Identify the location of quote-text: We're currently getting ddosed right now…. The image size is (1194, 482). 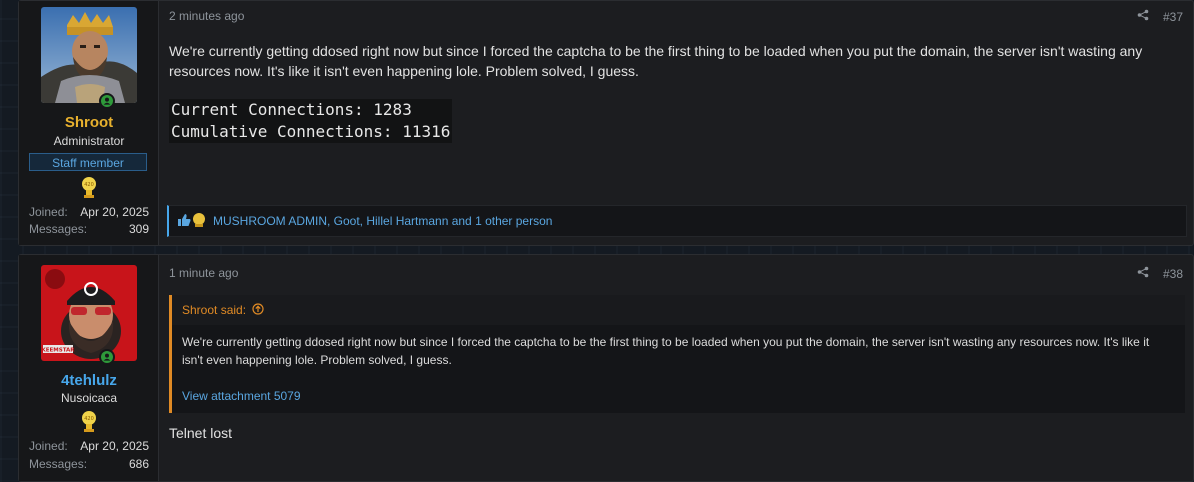
(666, 351).